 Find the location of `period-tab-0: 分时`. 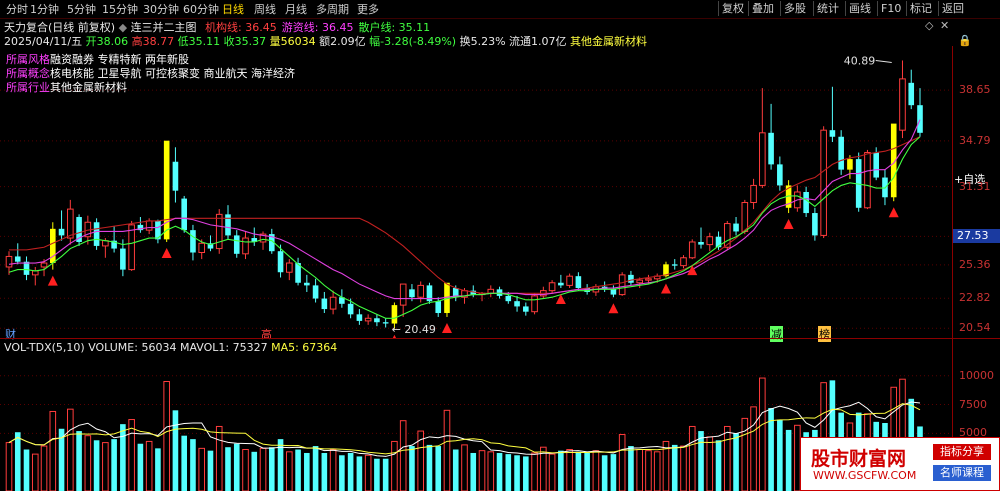

period-tab-0: 分时 is located at coordinates (17, 9).